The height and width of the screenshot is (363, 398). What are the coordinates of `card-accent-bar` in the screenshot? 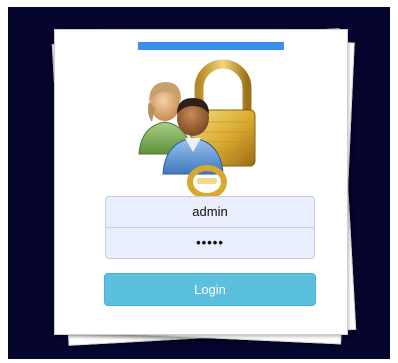 It's located at (211, 46).